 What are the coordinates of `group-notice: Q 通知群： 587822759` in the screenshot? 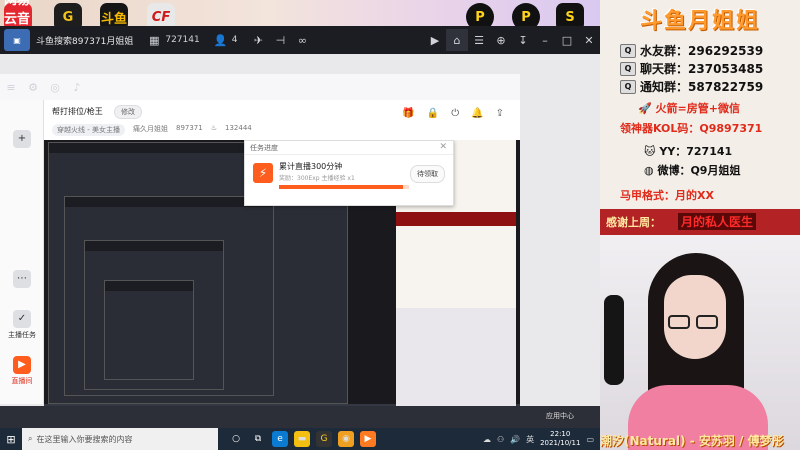 It's located at (691, 86).